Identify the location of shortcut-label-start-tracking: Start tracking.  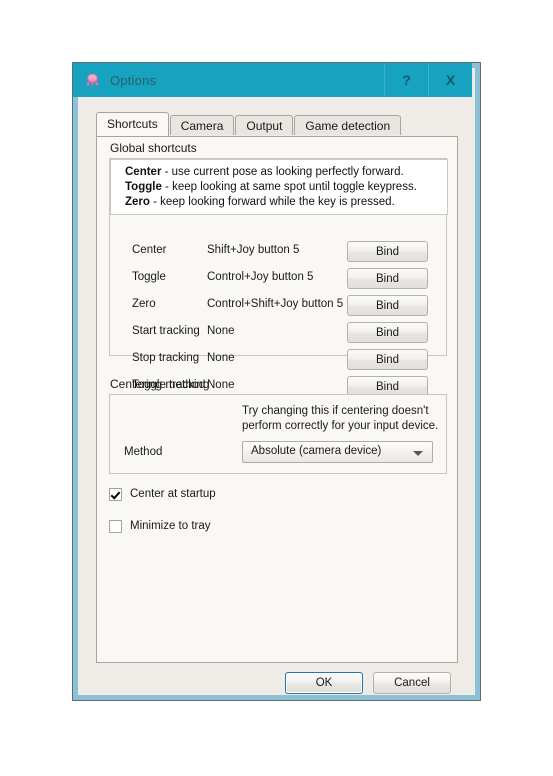
(166, 331).